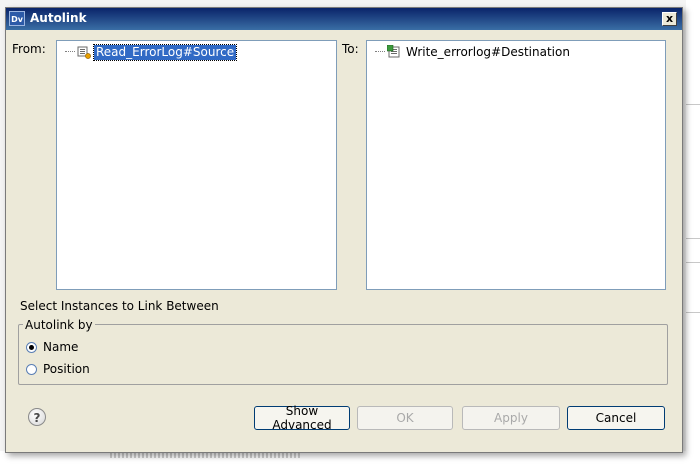 Image resolution: width=700 pixels, height=466 pixels. What do you see at coordinates (616, 418) in the screenshot?
I see `cancel-button: Cancel` at bounding box center [616, 418].